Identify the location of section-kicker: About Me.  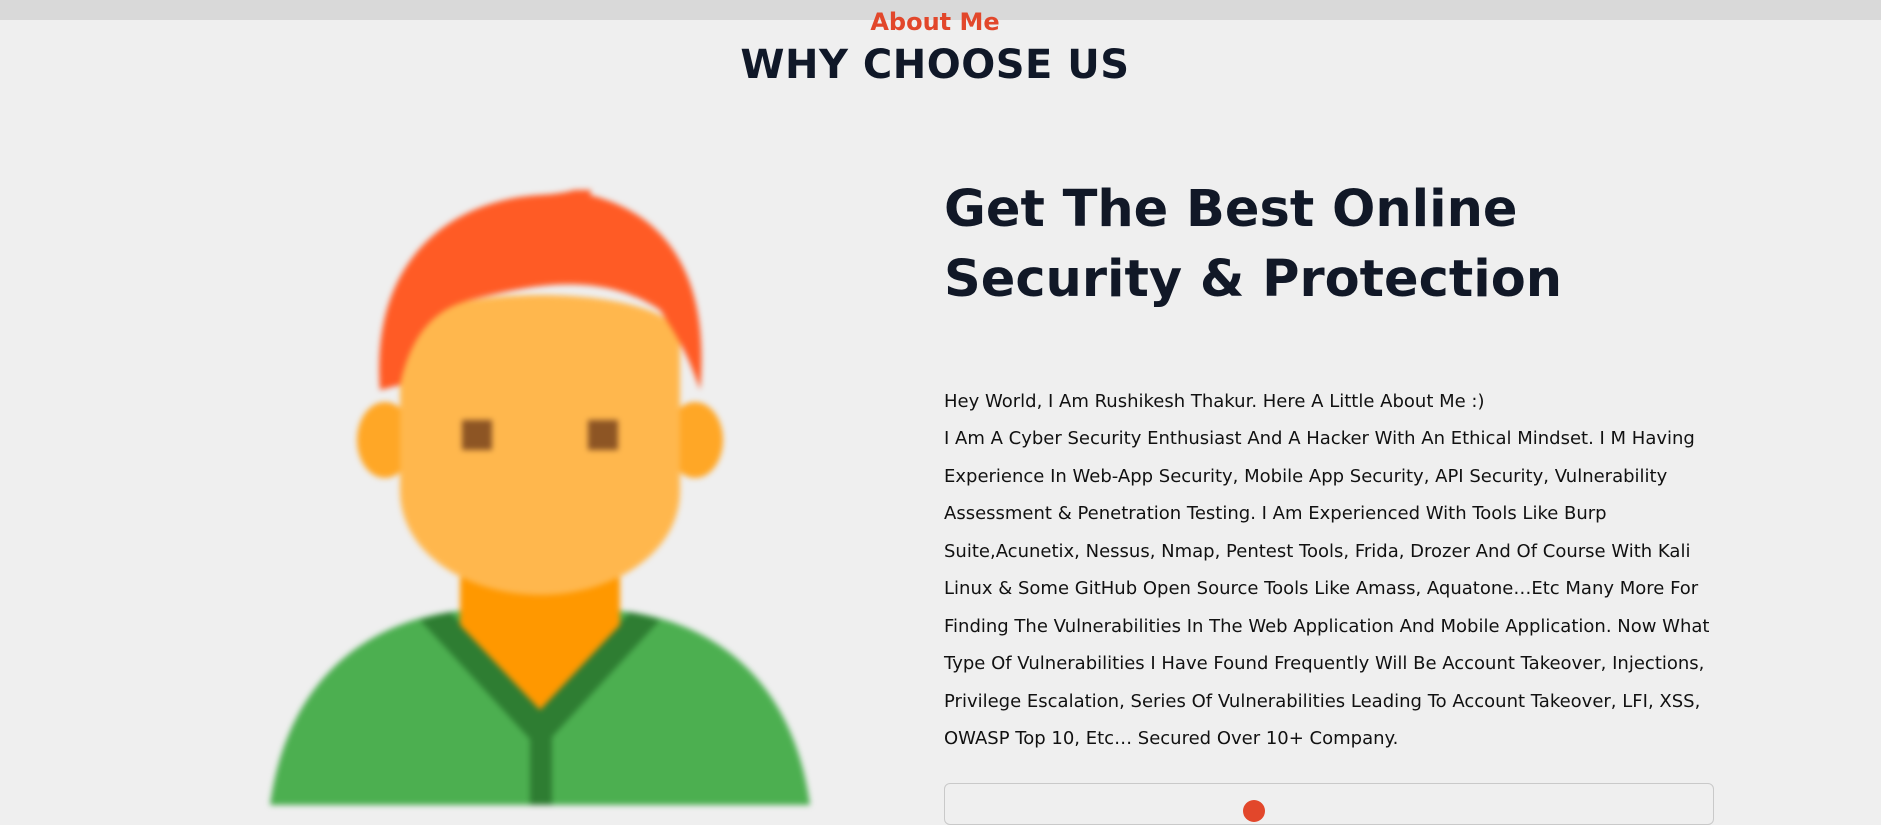
(935, 22).